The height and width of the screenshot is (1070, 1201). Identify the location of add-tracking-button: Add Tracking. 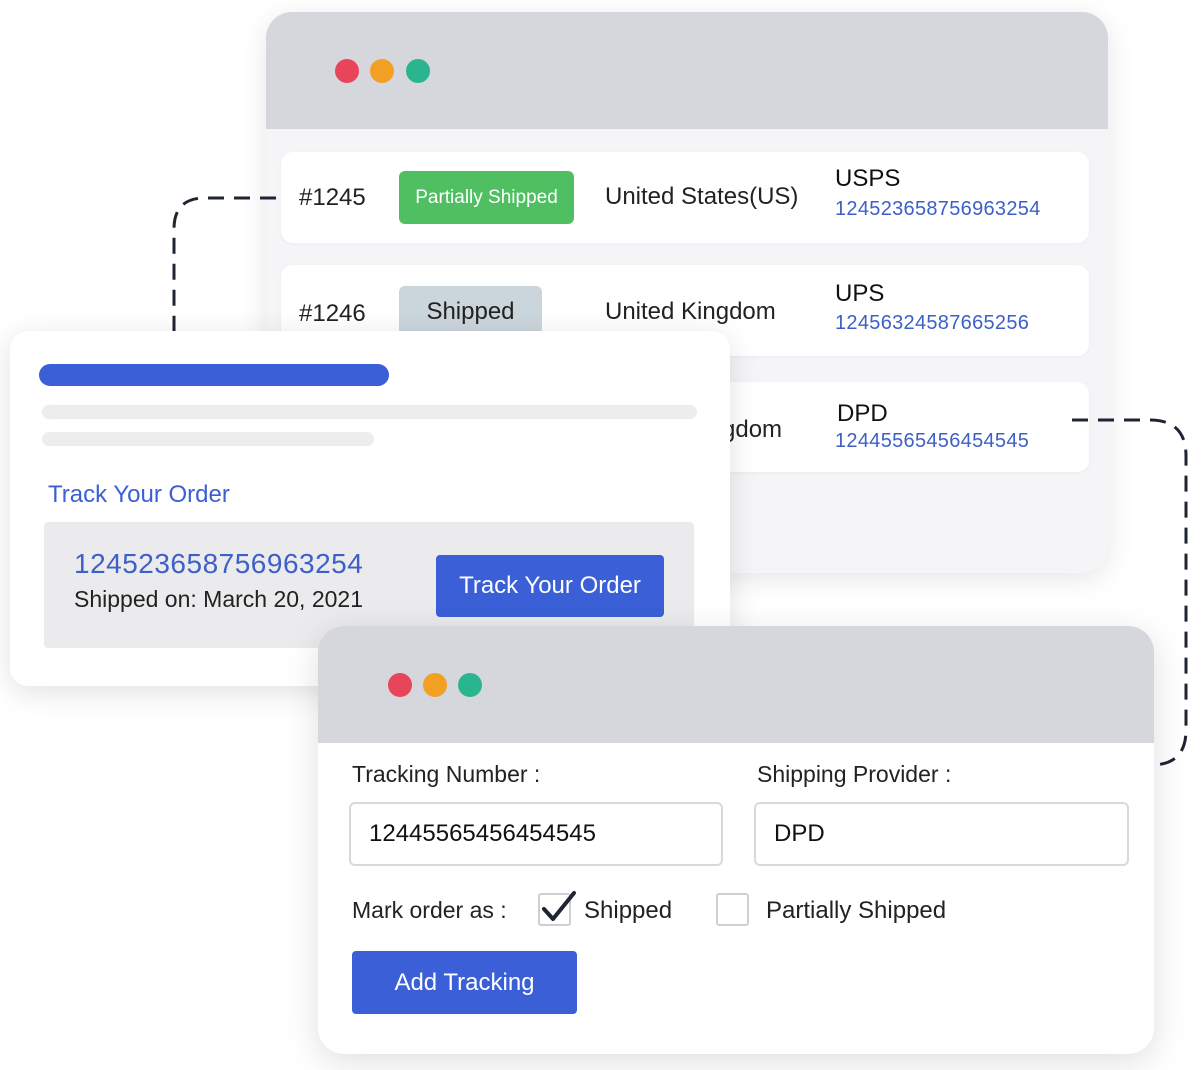
(464, 982).